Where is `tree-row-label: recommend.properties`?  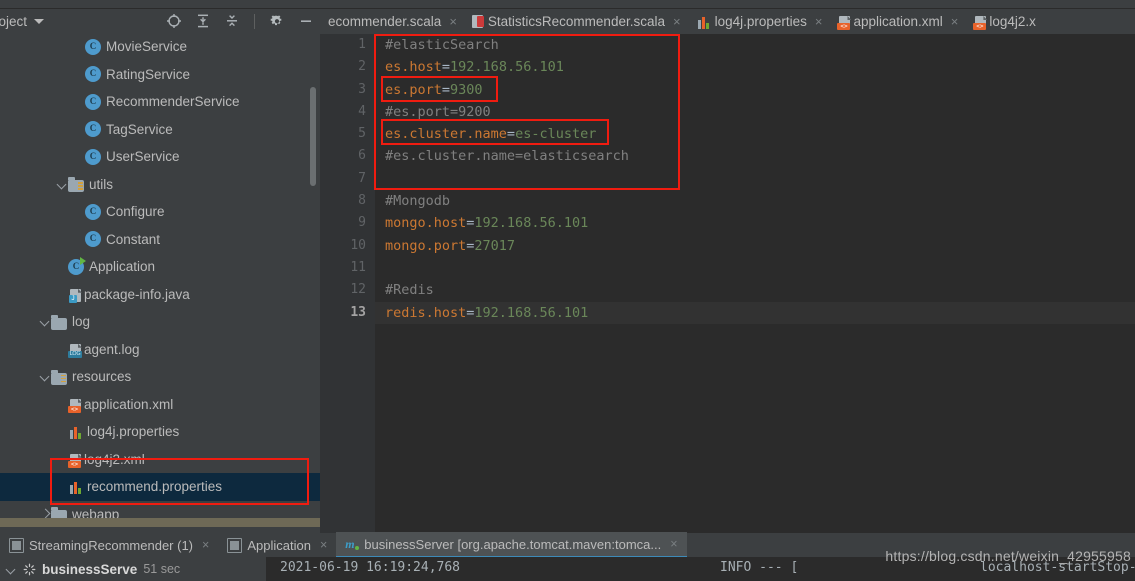
tree-row-label: recommend.properties is located at coordinates (155, 487).